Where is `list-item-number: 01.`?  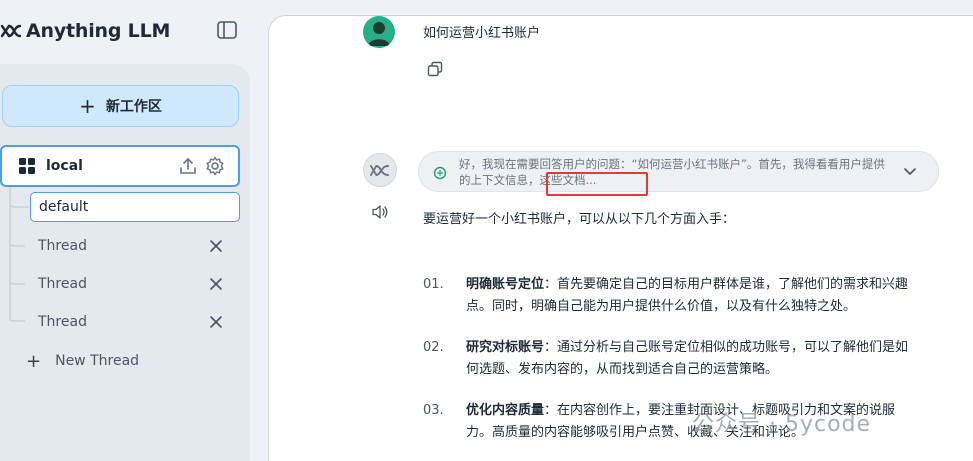 list-item-number: 01. is located at coordinates (433, 284).